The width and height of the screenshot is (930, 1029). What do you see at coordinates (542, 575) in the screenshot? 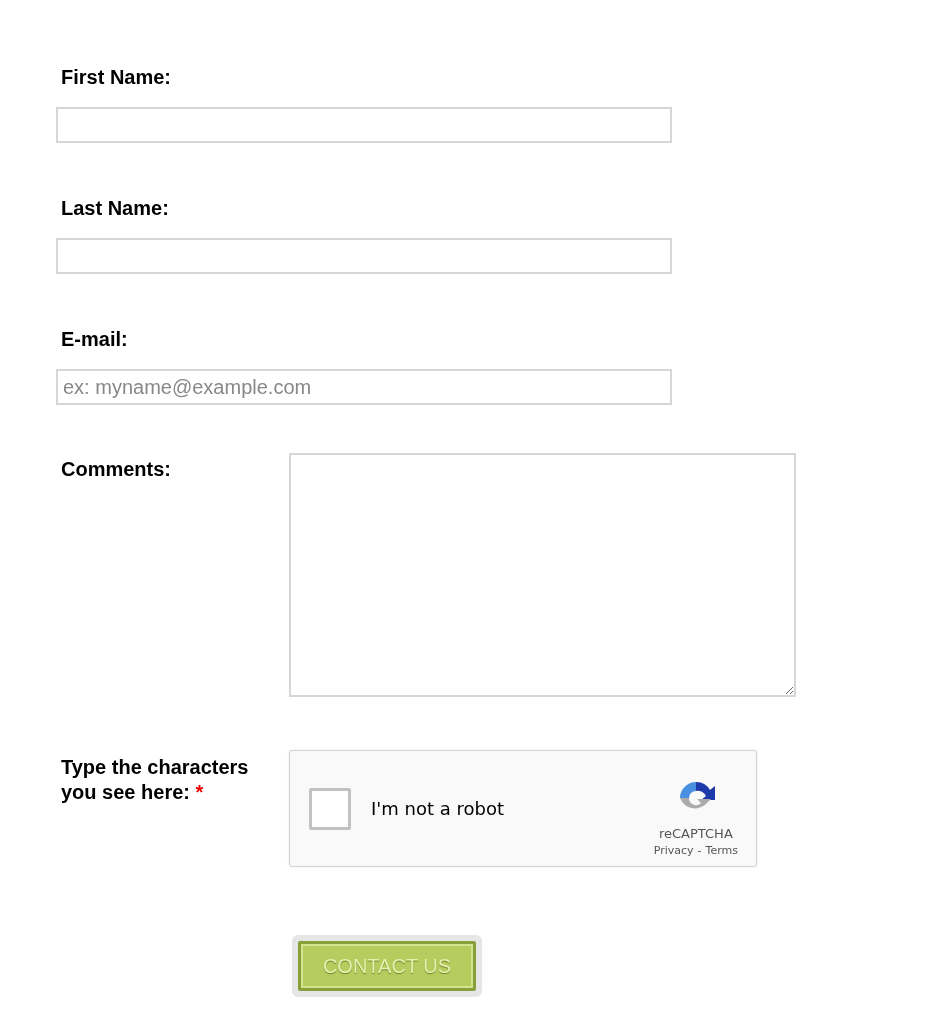
I see `comments-field` at bounding box center [542, 575].